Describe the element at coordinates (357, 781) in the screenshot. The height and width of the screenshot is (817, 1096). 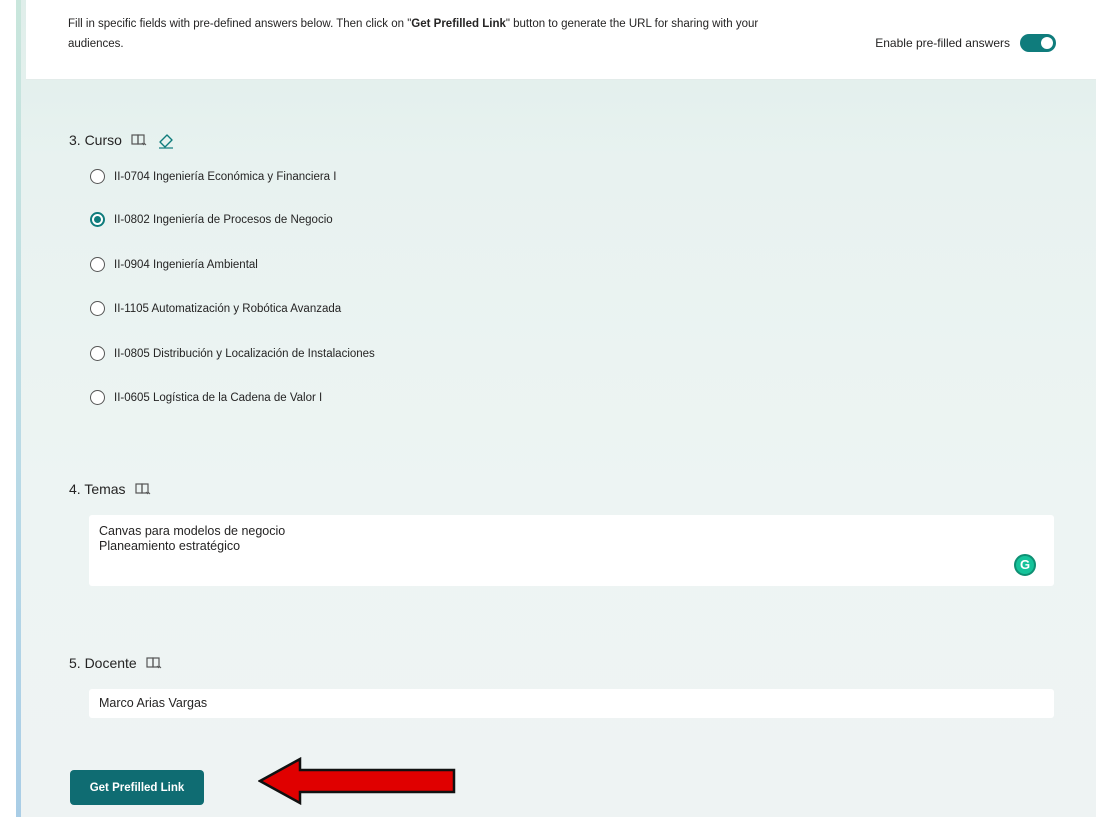
I see `red-arrow-icon` at that location.